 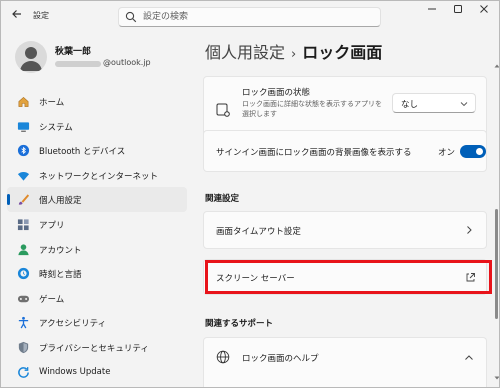 What do you see at coordinates (469, 357) in the screenshot?
I see `chevron-up-icon` at bounding box center [469, 357].